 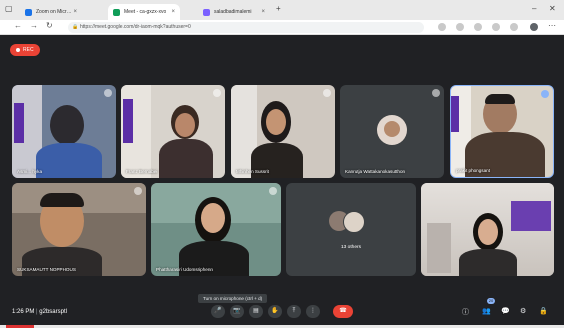 I want to click on participant-name: Kanrutja Wattakanokasutthon, so click(x=375, y=171).